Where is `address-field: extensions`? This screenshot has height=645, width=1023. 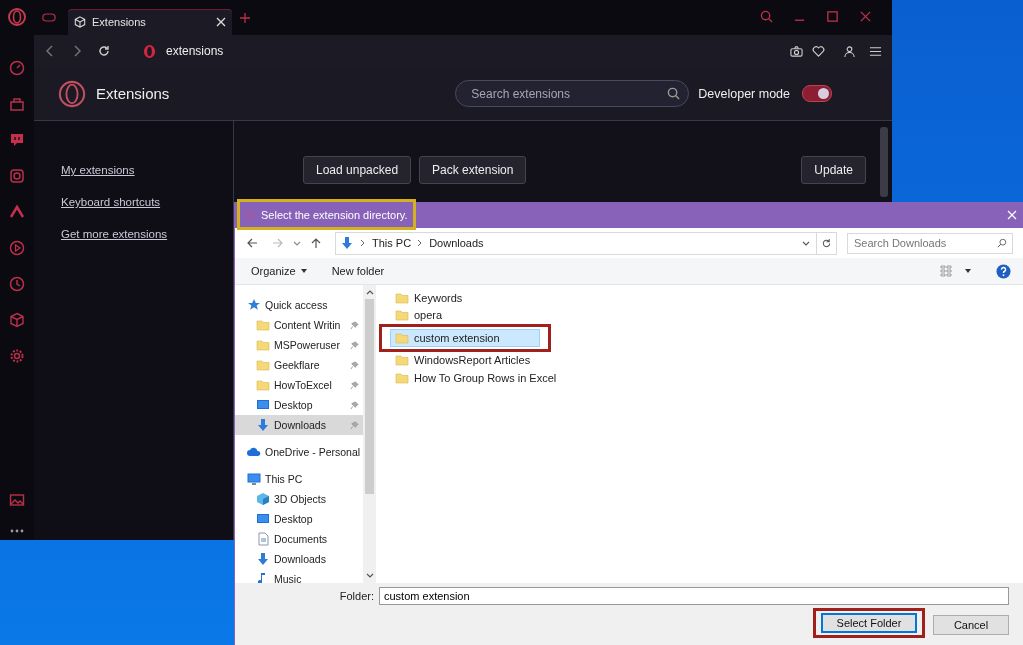
address-field: extensions is located at coordinates (195, 51).